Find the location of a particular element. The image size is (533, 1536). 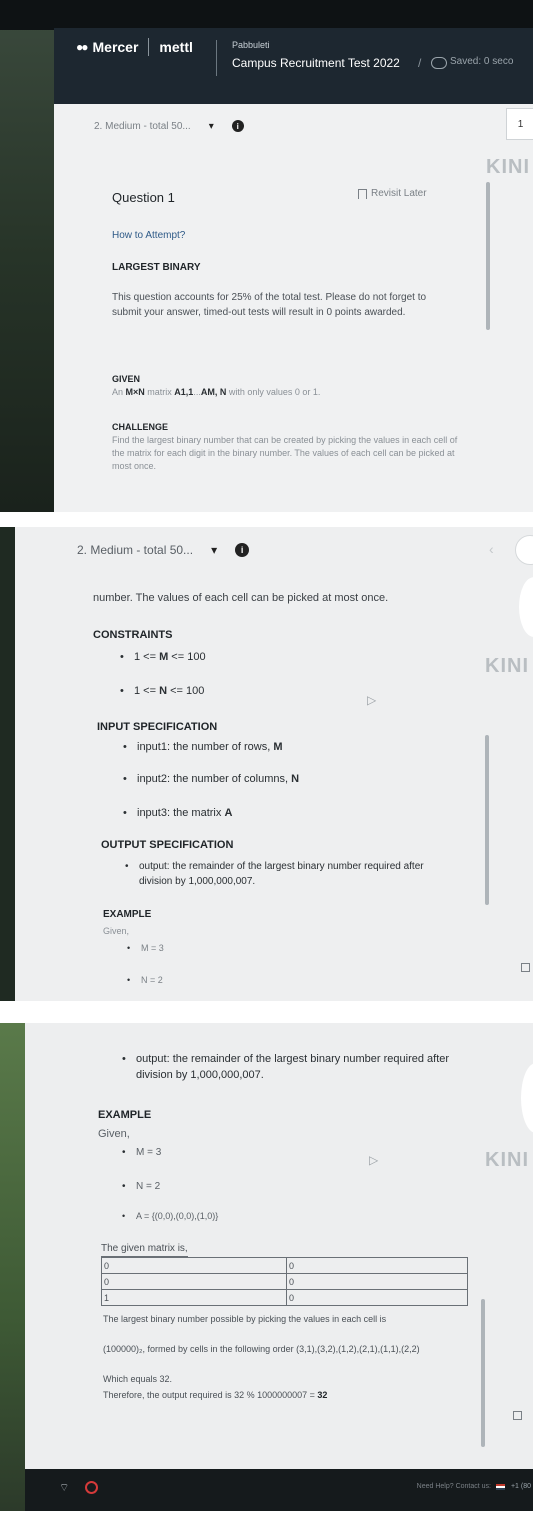

input3-text: input3: the matrix is located at coordinates (181, 813).